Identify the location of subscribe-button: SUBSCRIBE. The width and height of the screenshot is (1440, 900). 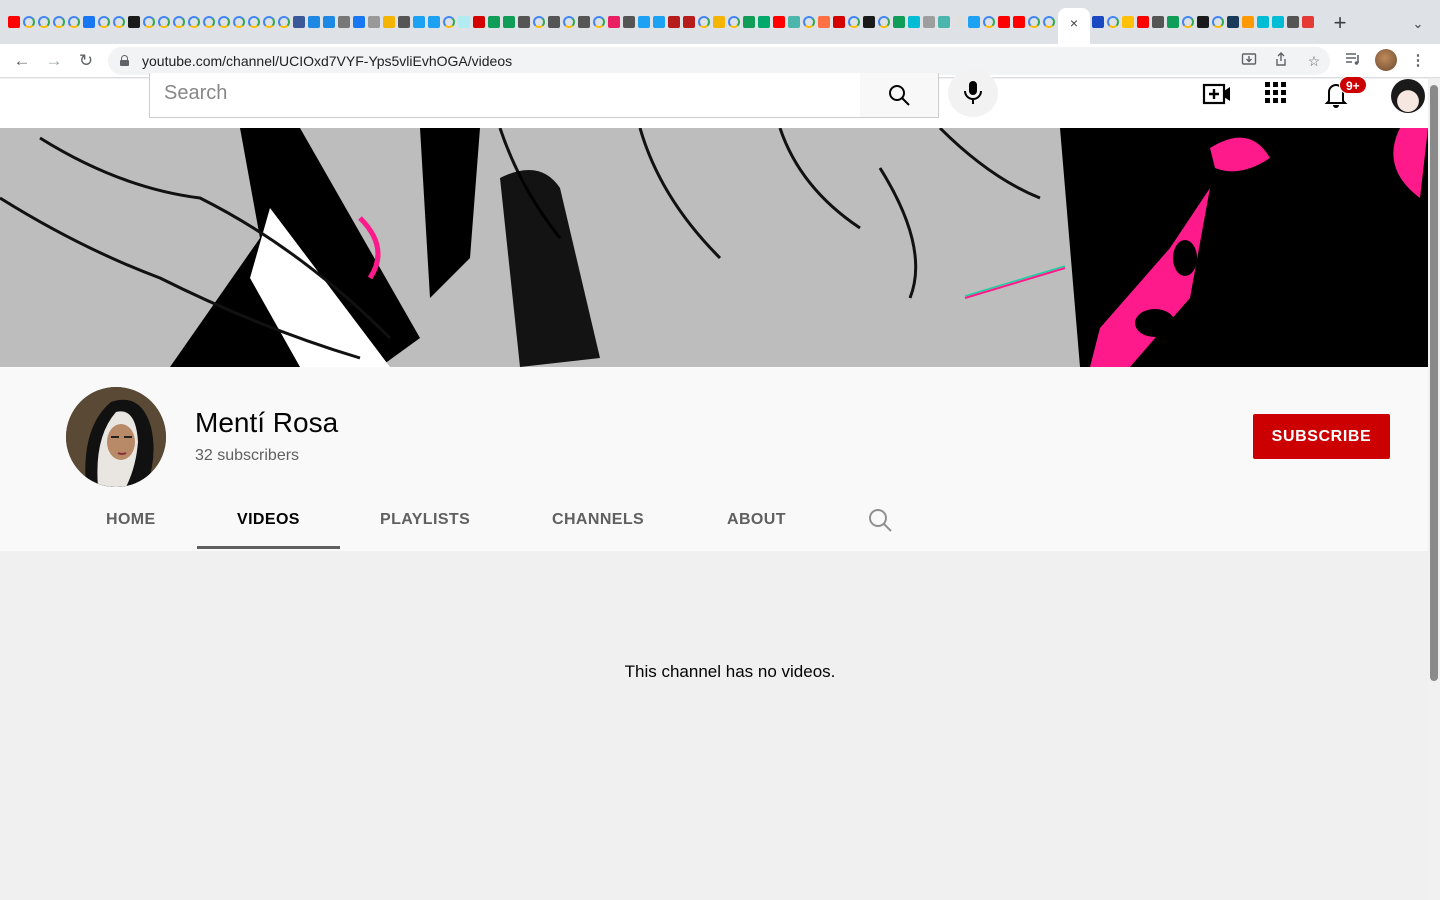
(1321, 436).